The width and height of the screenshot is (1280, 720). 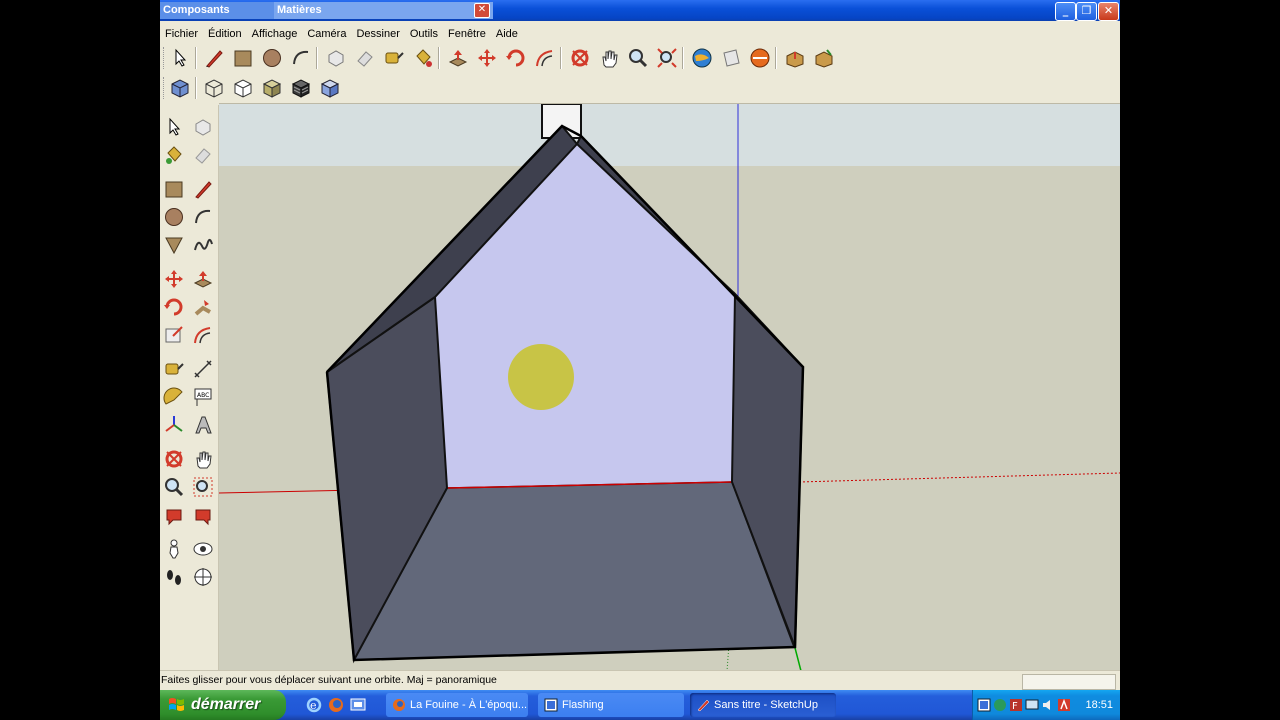 I want to click on get-current-view-icon, so click(x=702, y=58).